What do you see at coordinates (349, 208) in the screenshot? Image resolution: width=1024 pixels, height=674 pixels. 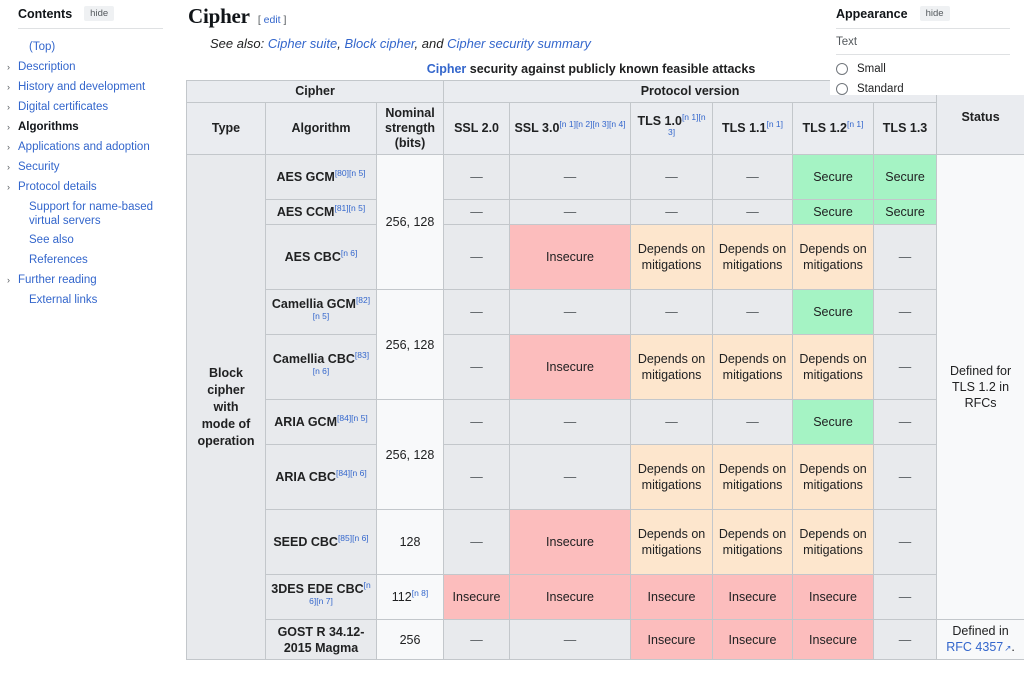 I see `algorithm-refs: [81][n 5]` at bounding box center [349, 208].